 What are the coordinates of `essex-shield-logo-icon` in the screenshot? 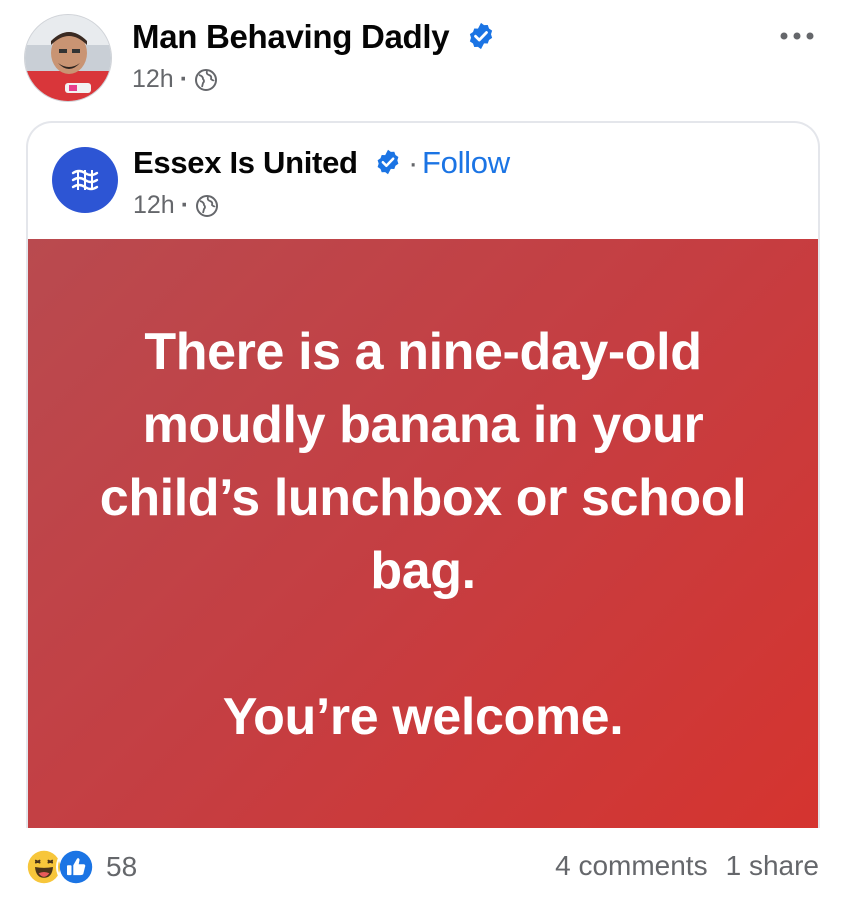 It's located at (85, 180).